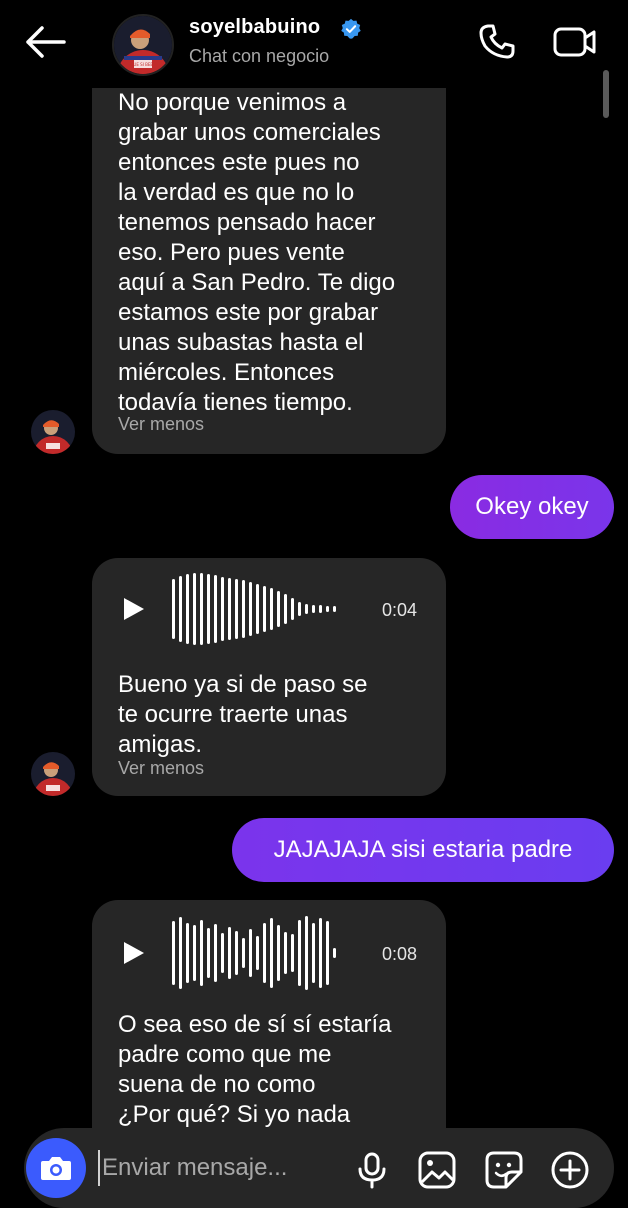 This screenshot has height=1208, width=628. I want to click on outgoing-message-bubble: JAJAJAJA sisi estaria padre, so click(423, 850).